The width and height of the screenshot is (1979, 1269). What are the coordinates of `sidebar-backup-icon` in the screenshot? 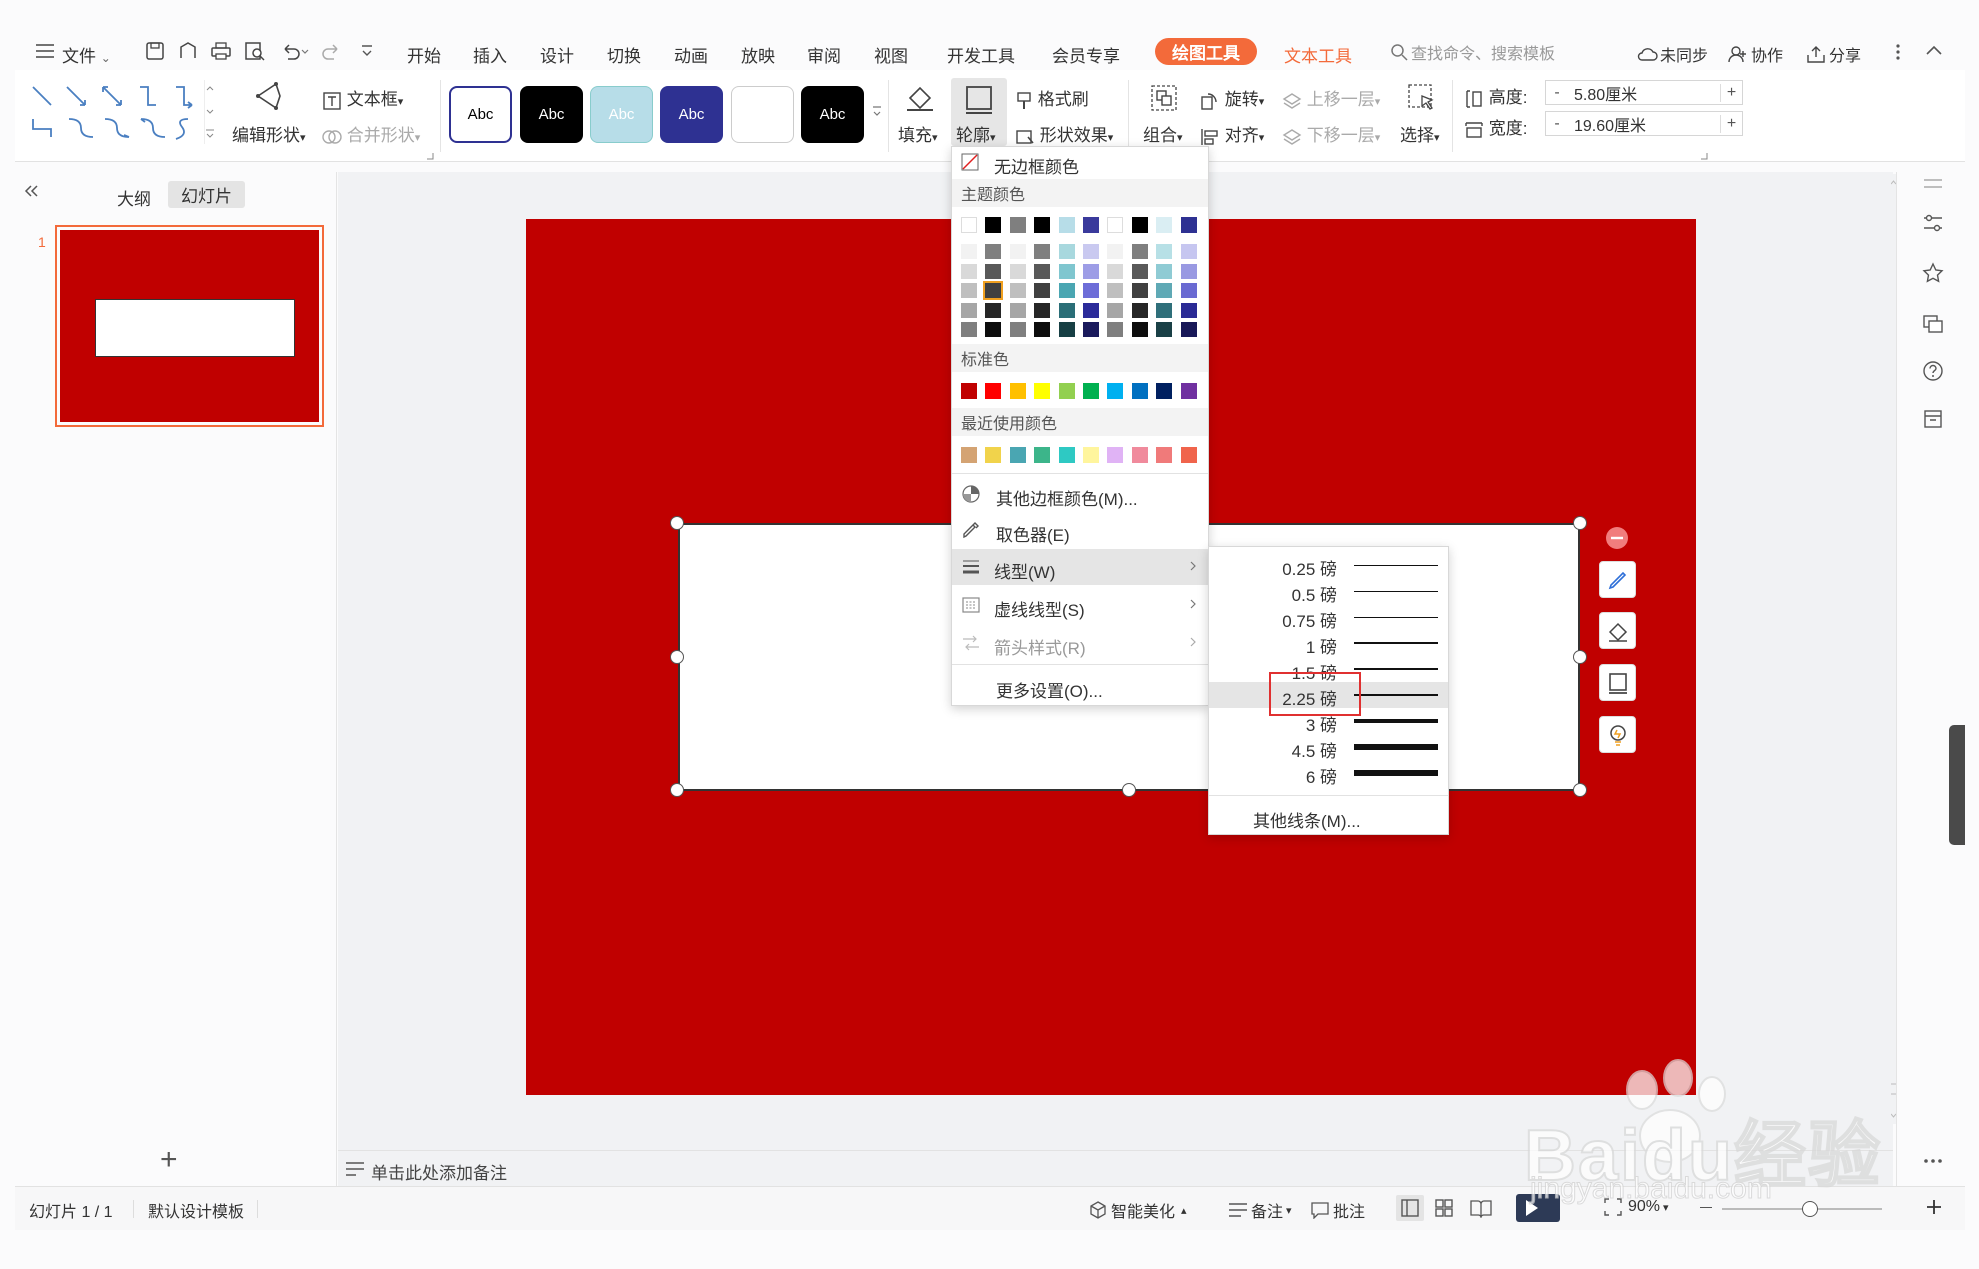 It's located at (1933, 419).